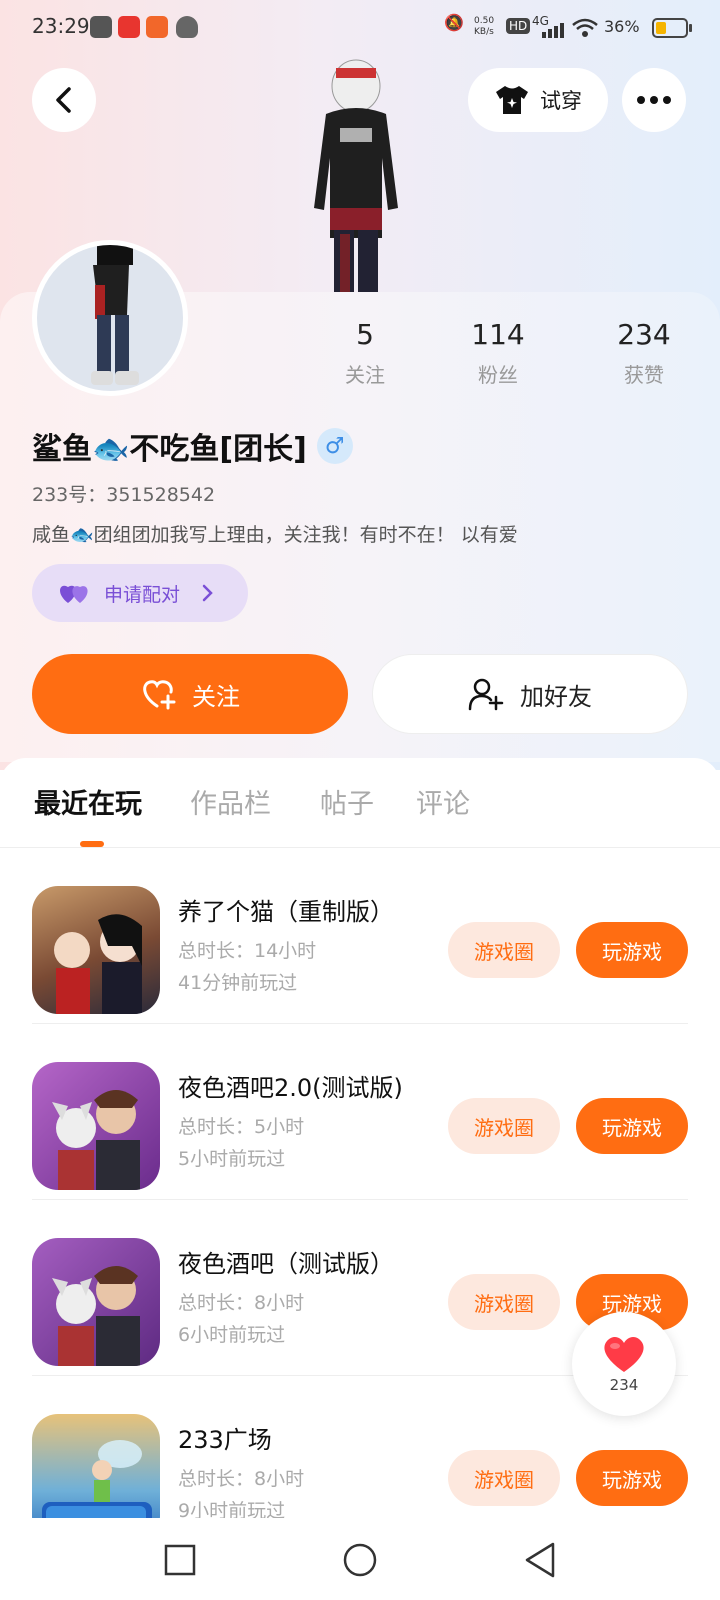 The width and height of the screenshot is (720, 1600). What do you see at coordinates (232, 1159) in the screenshot?
I see `game-last-played: 5小时前玩过` at bounding box center [232, 1159].